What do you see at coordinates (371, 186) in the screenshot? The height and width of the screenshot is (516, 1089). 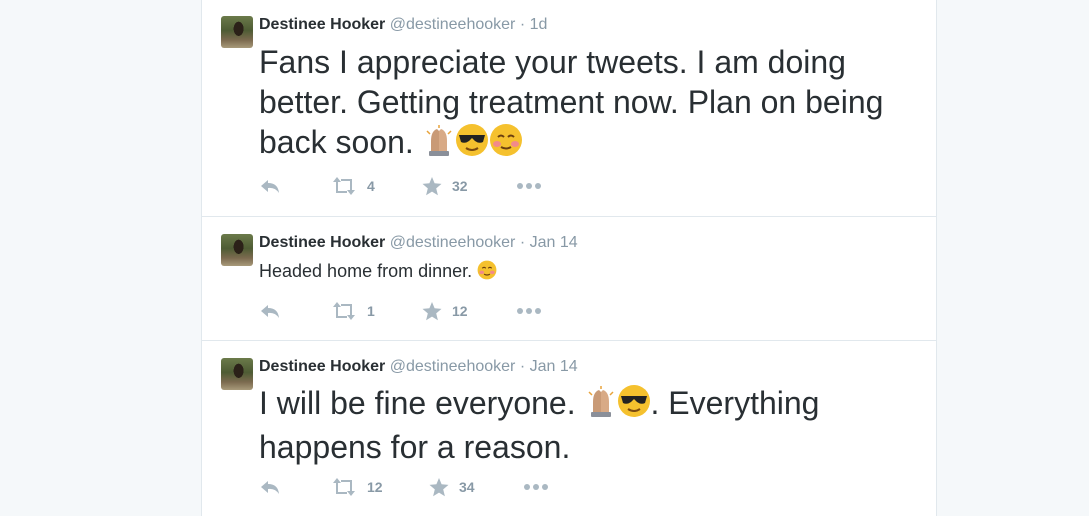 I see `retweet-count: 4` at bounding box center [371, 186].